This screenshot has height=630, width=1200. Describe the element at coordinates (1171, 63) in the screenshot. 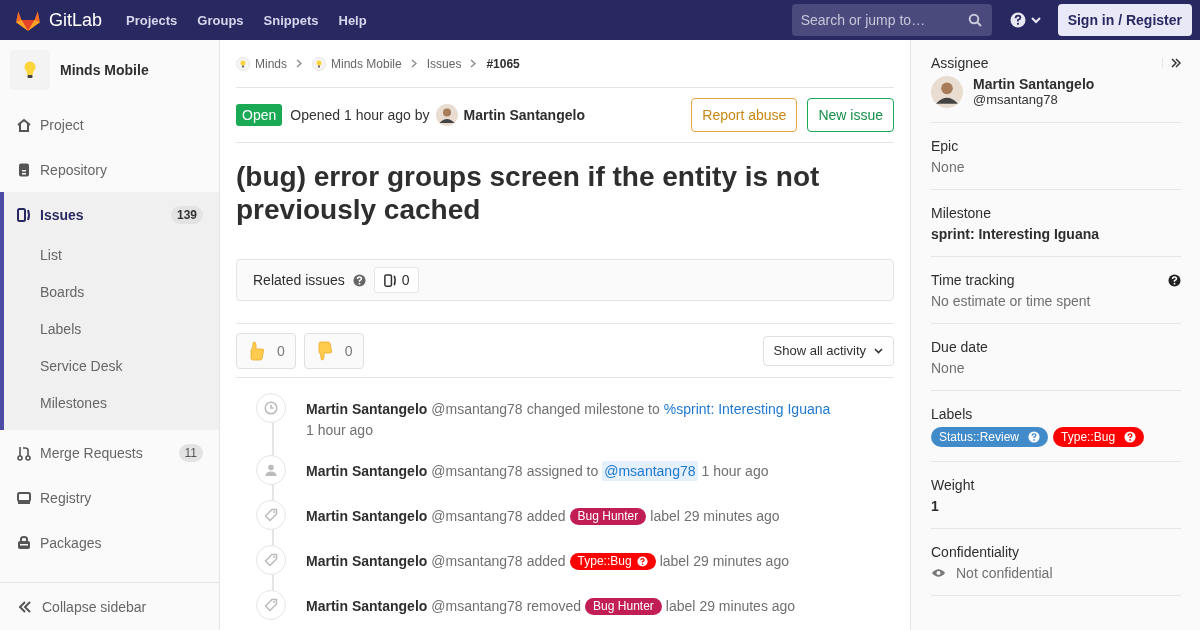

I see `double-chevron-right-icon` at that location.